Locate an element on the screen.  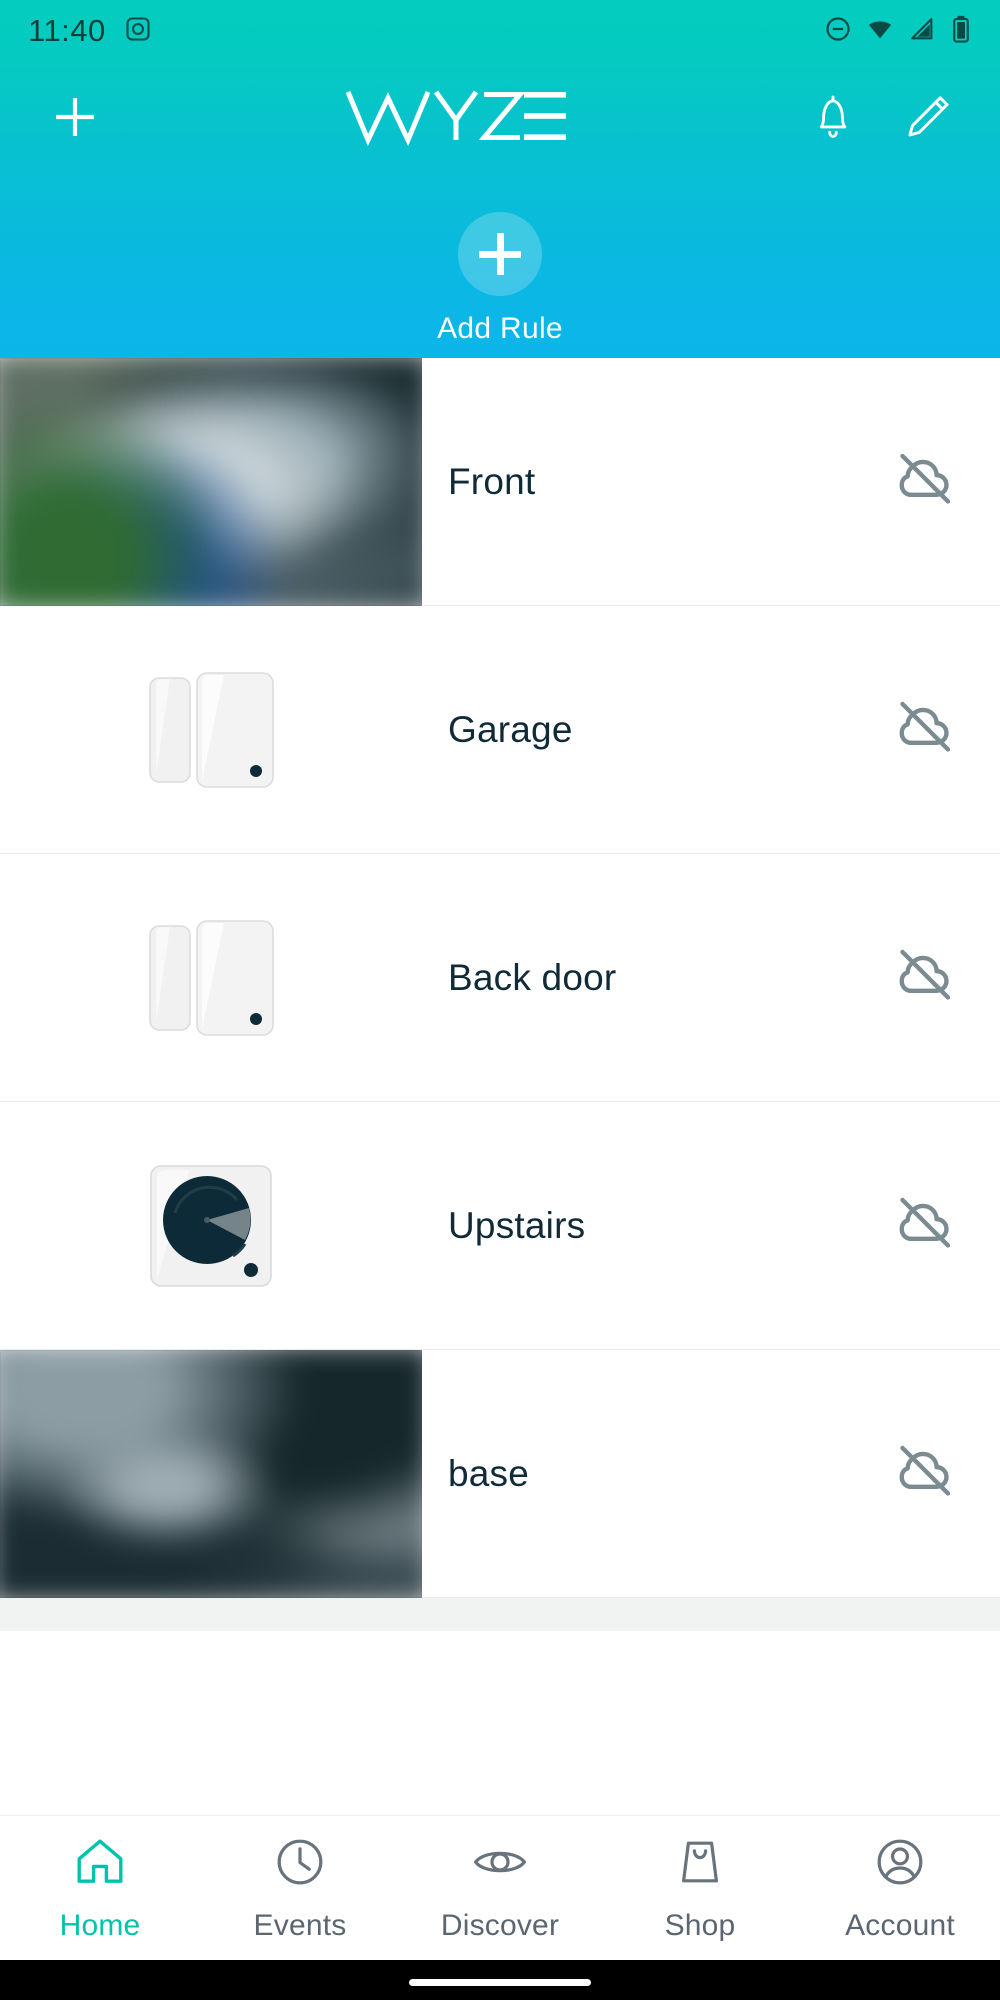
nav-item-account: Account is located at coordinates (900, 1888).